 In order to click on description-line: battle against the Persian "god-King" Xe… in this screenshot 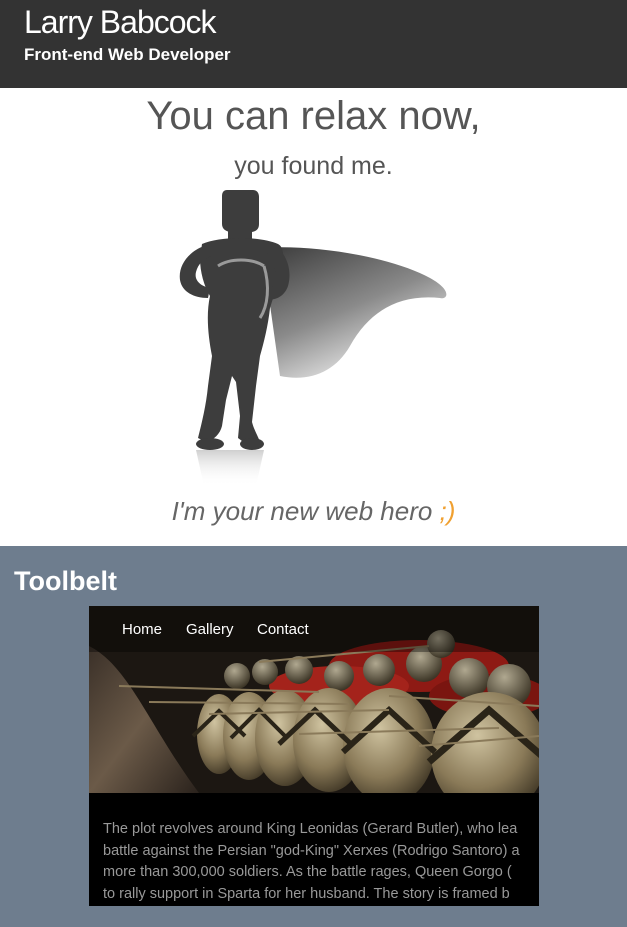, I will do `click(311, 850)`.